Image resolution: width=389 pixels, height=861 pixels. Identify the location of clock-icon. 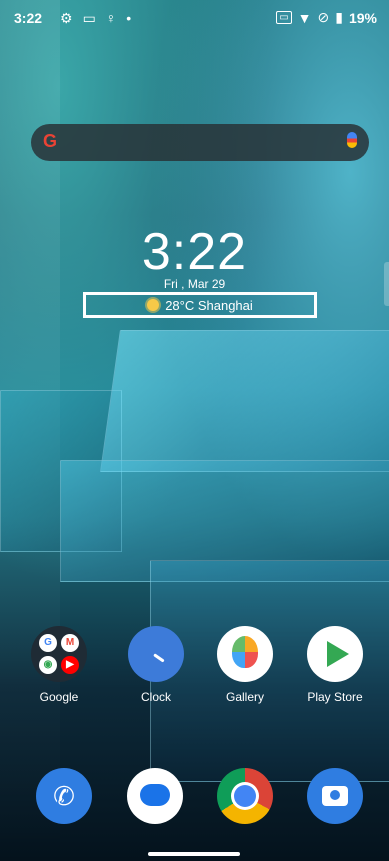
(156, 654).